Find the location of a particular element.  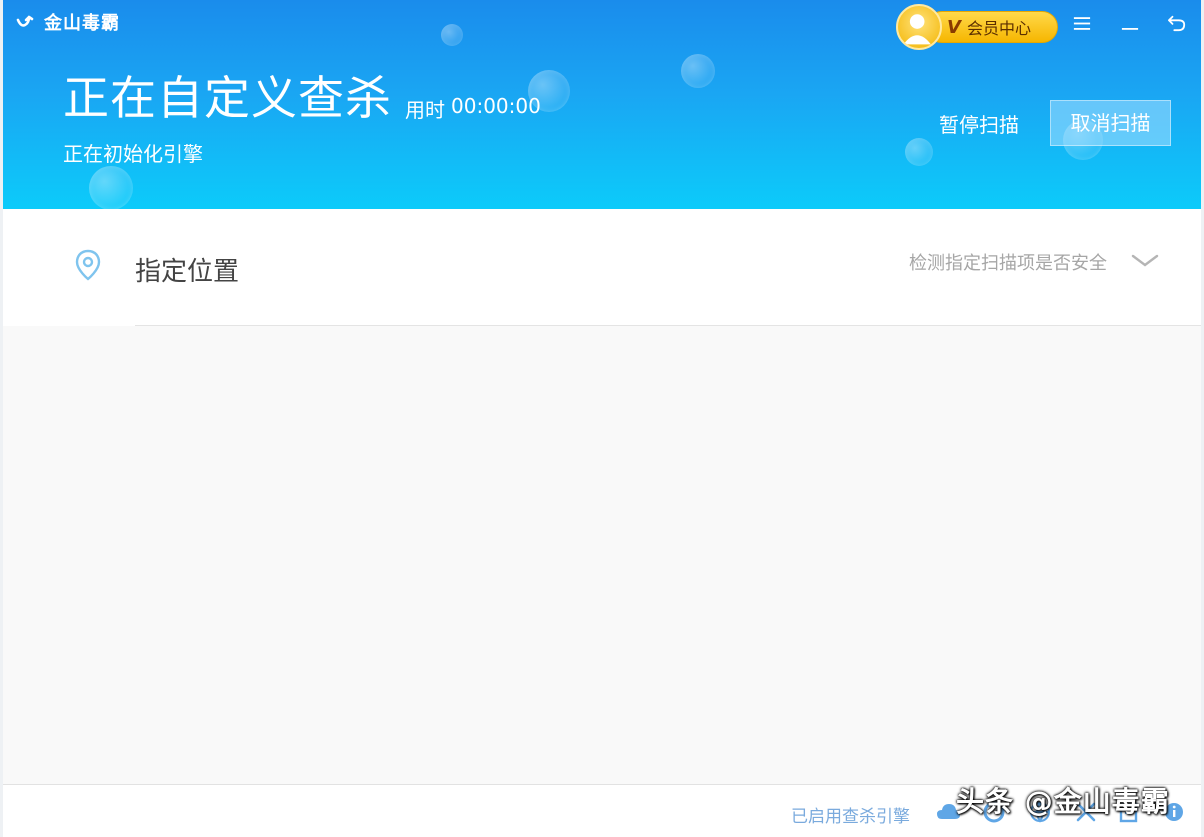

watermark: 头条 @金山毒霸 is located at coordinates (1063, 801).